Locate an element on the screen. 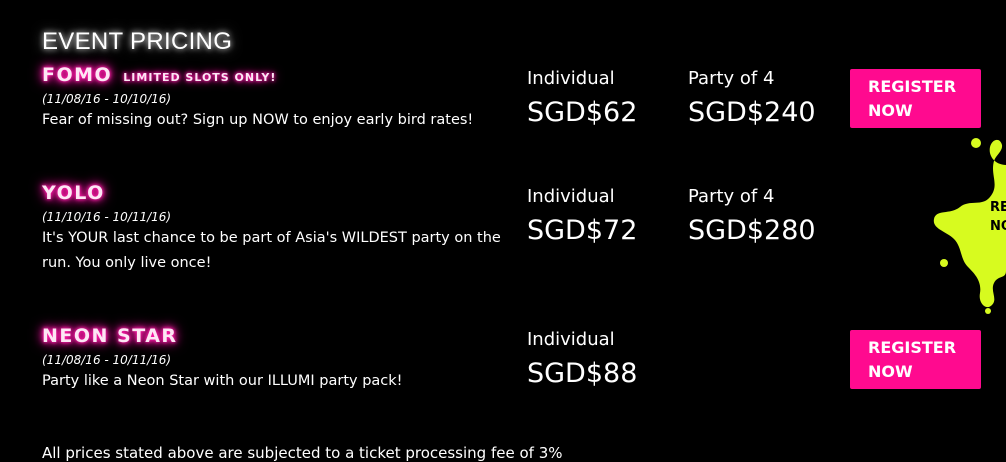 The height and width of the screenshot is (462, 1006). tier-dates: (11/08/16 - 10/11/16) is located at coordinates (107, 360).